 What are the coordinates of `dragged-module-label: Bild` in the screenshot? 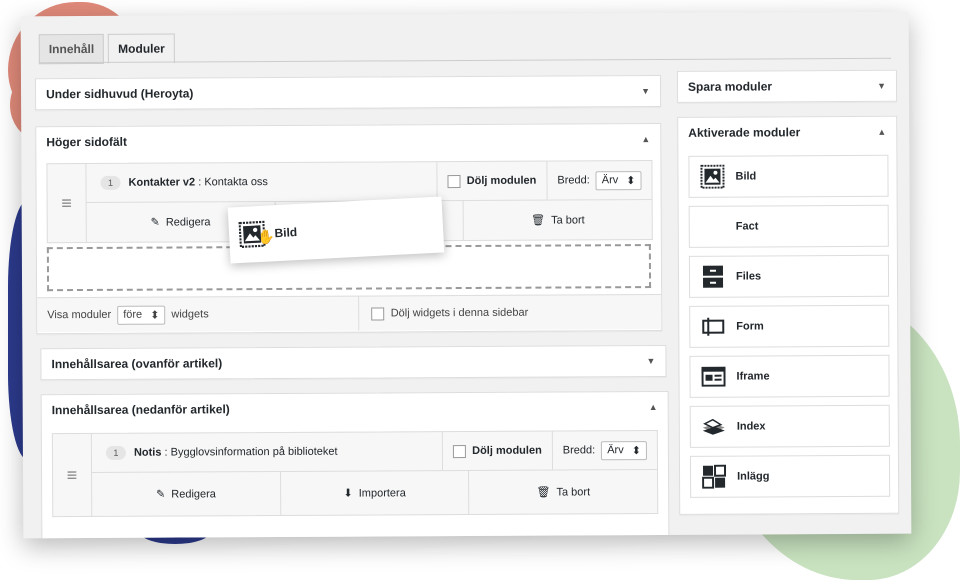 It's located at (285, 232).